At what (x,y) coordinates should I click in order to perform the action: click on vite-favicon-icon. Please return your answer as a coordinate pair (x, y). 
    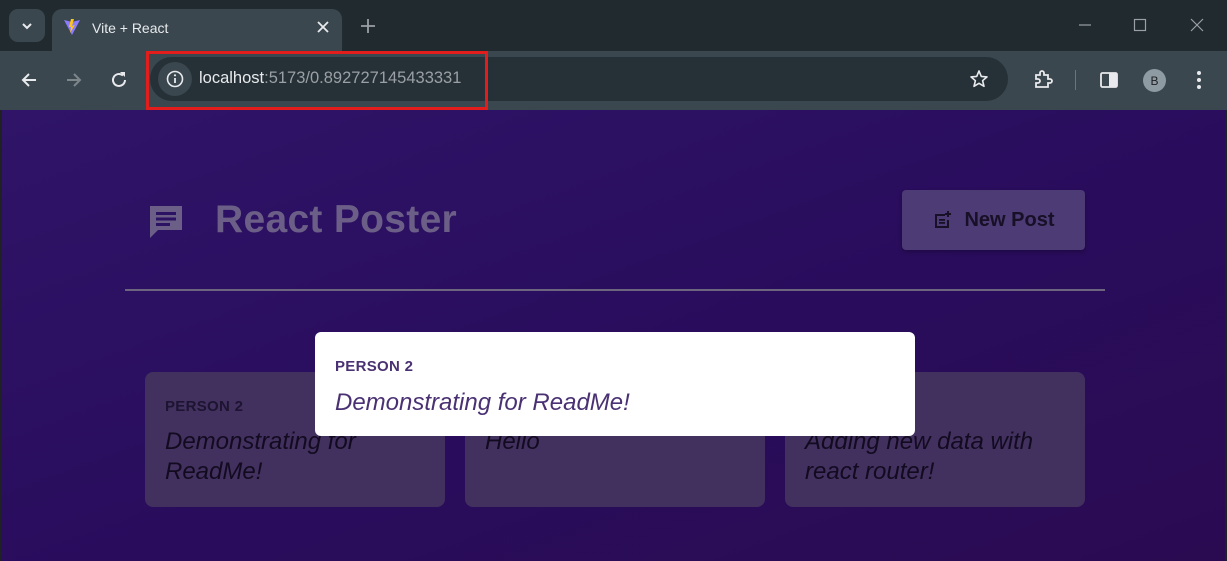
    Looking at the image, I should click on (72, 27).